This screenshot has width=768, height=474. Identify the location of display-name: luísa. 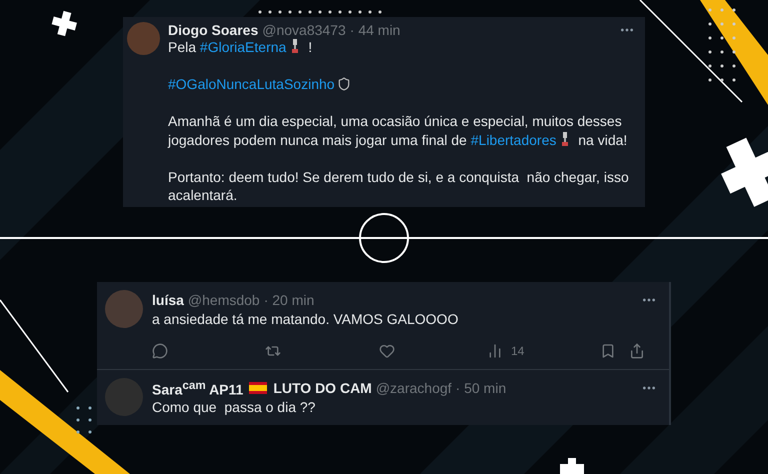
(168, 300).